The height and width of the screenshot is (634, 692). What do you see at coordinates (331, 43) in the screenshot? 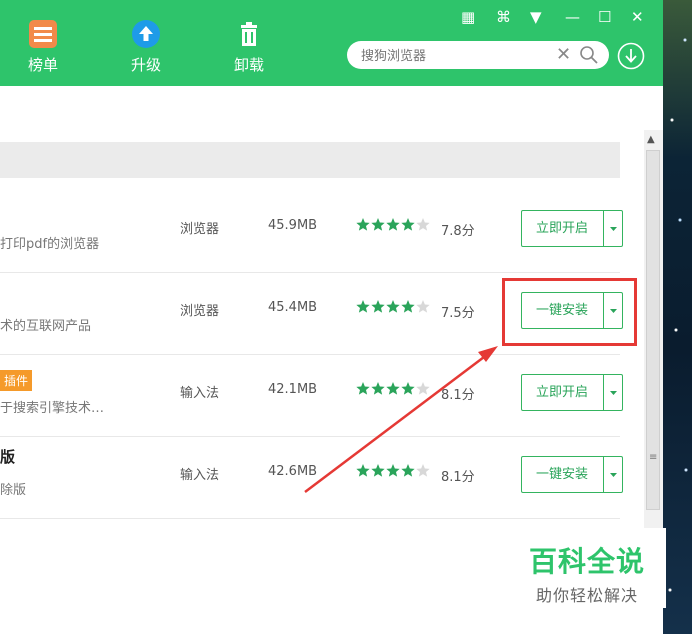
I see `header-bar: 榜单 升级 卸载 ▦ ⌘ ▼ — ☐ ✕ 搜狗浏览器 ✕` at bounding box center [331, 43].